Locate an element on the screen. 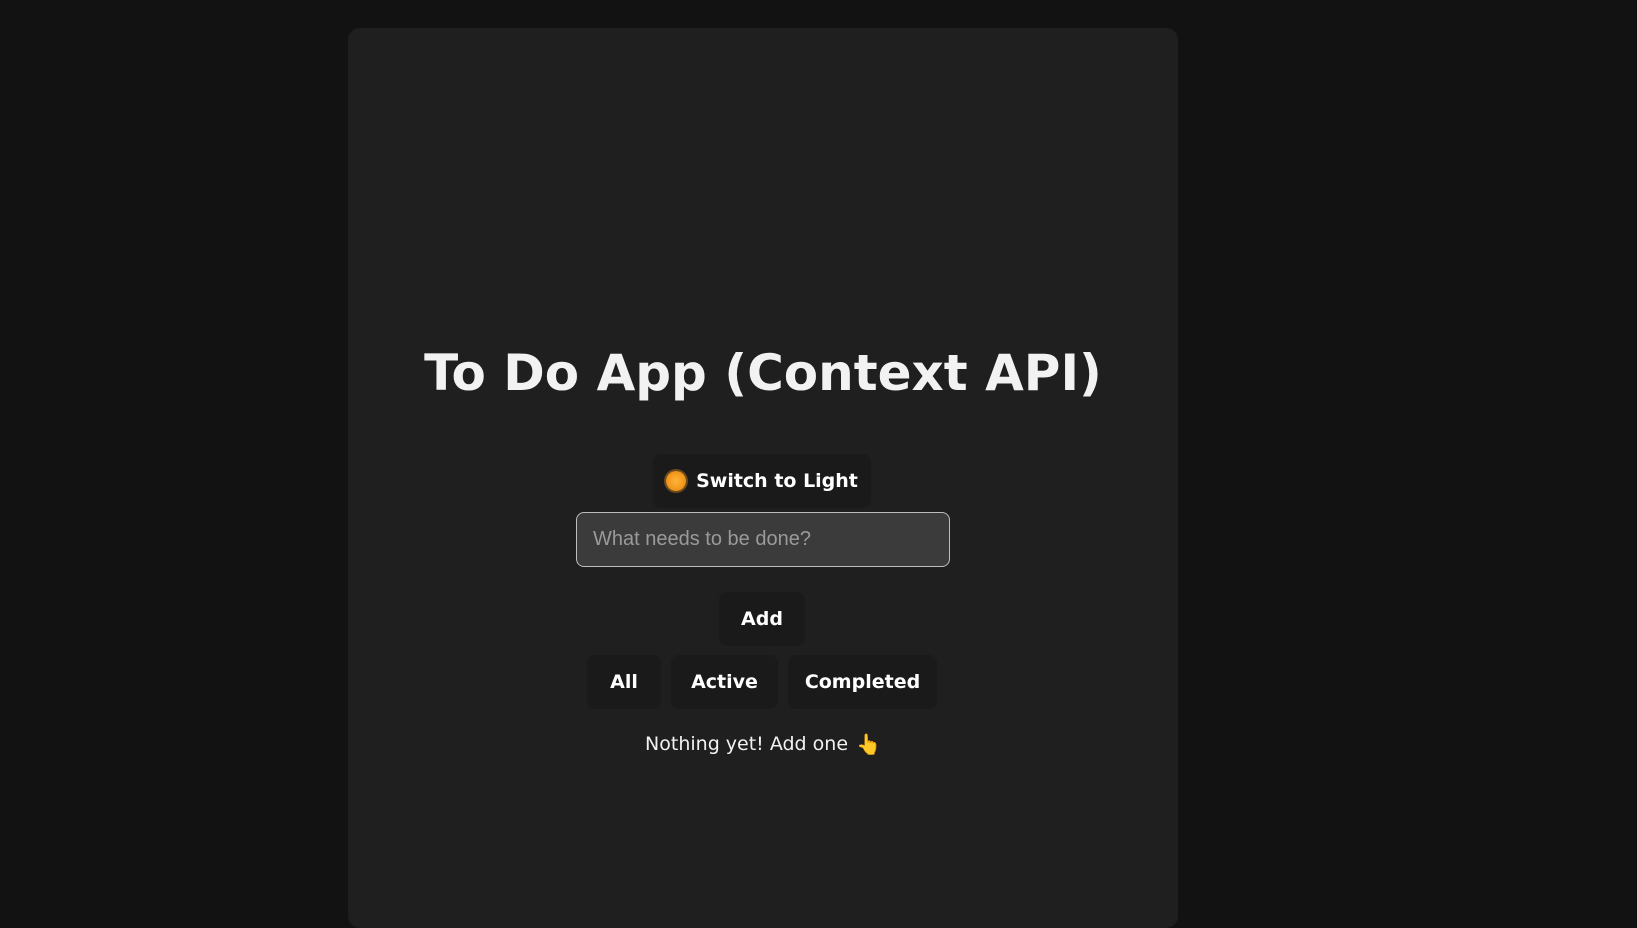  theme-toggle-button: Switch to Light is located at coordinates (762, 481).